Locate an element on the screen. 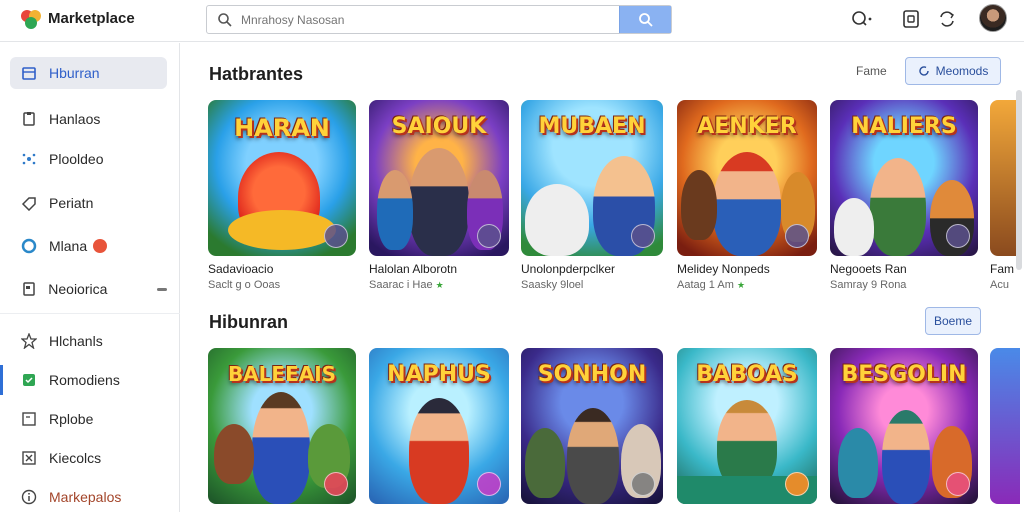 The height and width of the screenshot is (513, 1024). game-name: Sadavioacio is located at coordinates (241, 269).